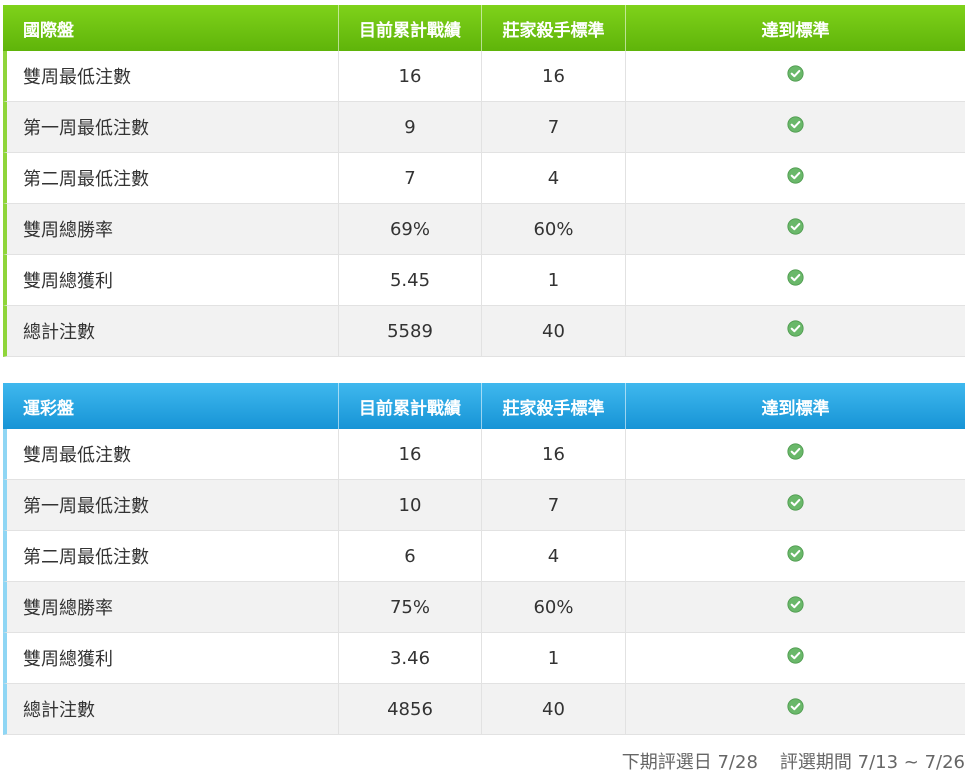  I want to click on current-value: 7, so click(410, 178).